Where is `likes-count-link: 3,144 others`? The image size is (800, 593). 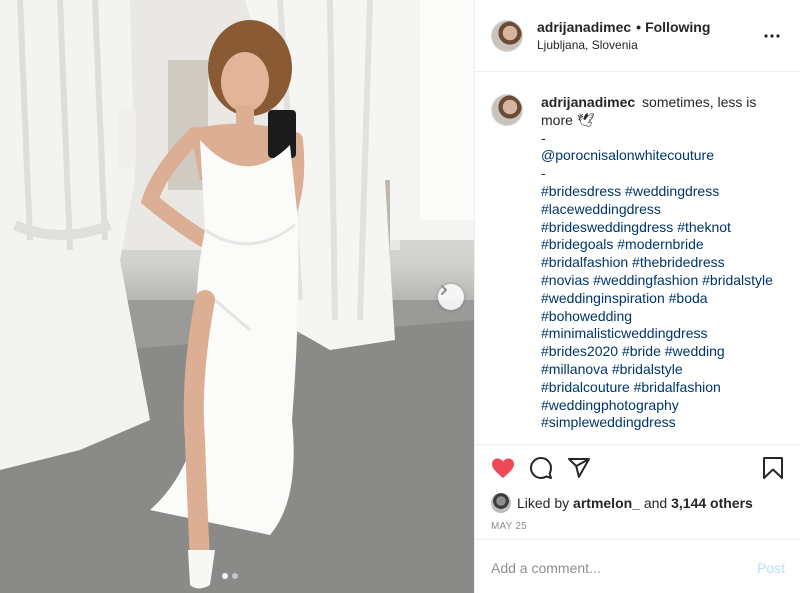
likes-count-link: 3,144 others is located at coordinates (712, 503).